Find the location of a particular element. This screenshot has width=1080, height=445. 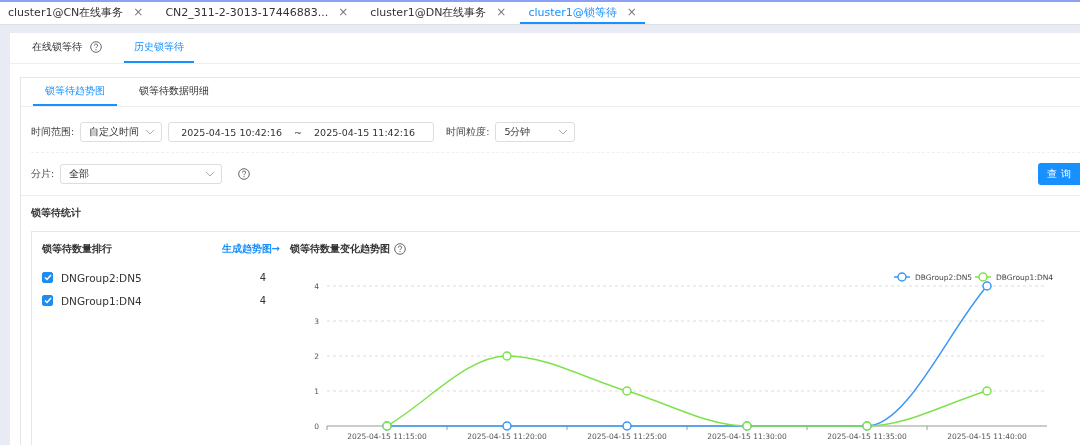

group-name: DNGroup1:DN4 is located at coordinates (102, 300).